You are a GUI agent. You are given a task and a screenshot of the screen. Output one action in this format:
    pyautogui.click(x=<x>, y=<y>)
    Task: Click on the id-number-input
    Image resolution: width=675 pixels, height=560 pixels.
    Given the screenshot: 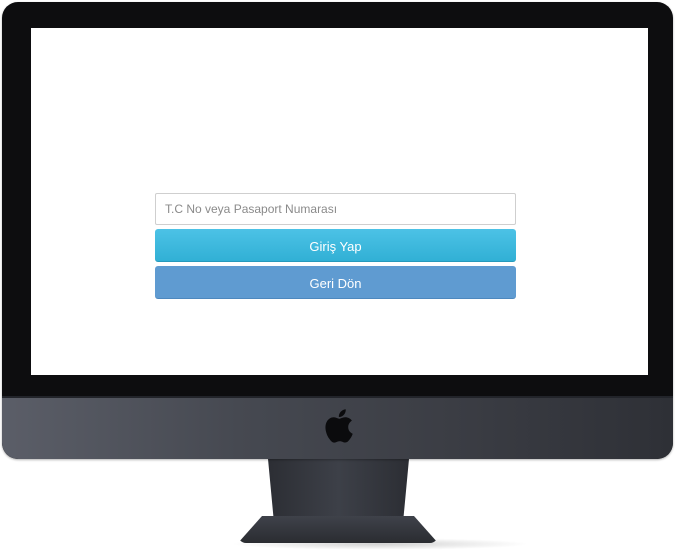 What is the action you would take?
    pyautogui.click(x=335, y=209)
    